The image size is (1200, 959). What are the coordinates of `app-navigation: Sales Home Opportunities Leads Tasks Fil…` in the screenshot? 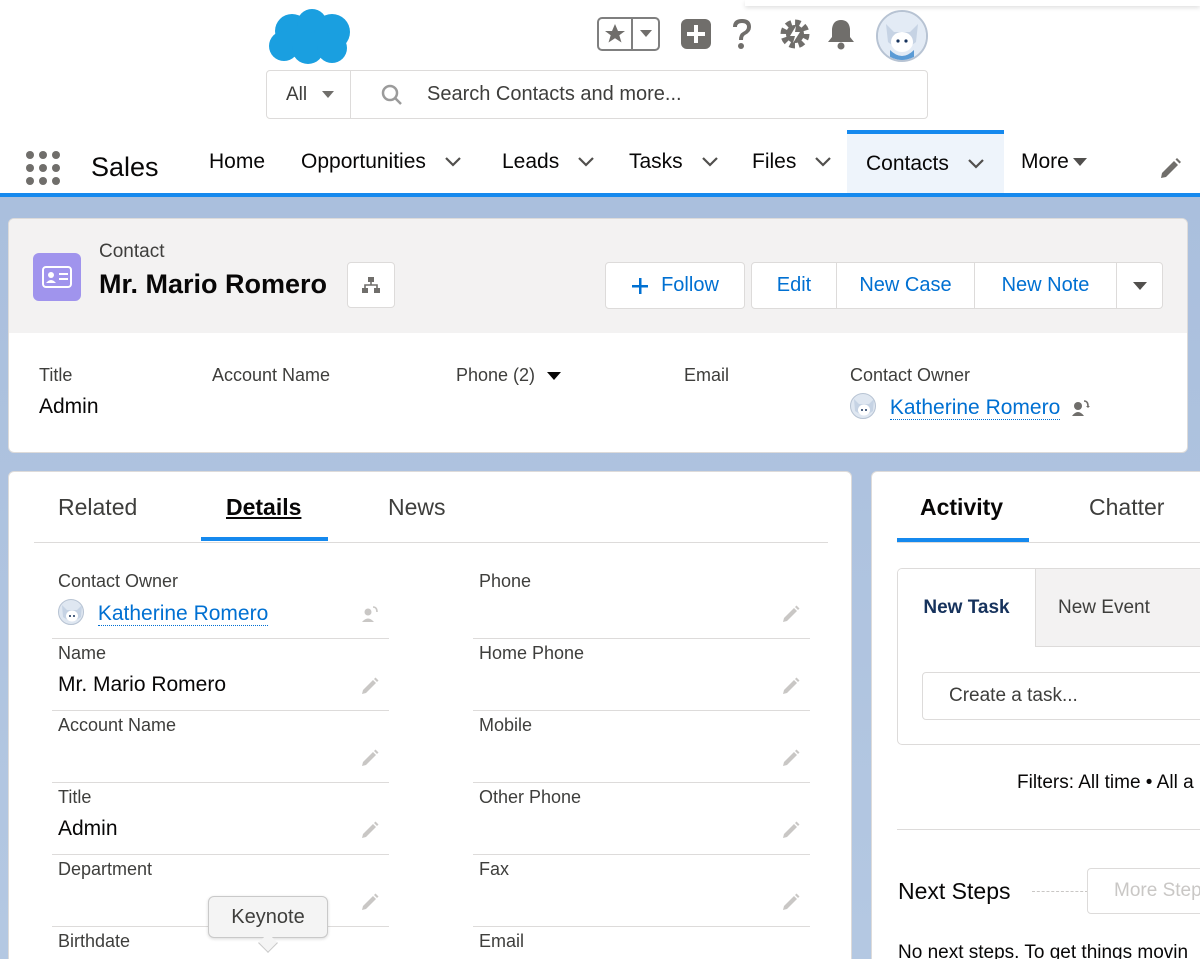 It's located at (600, 163).